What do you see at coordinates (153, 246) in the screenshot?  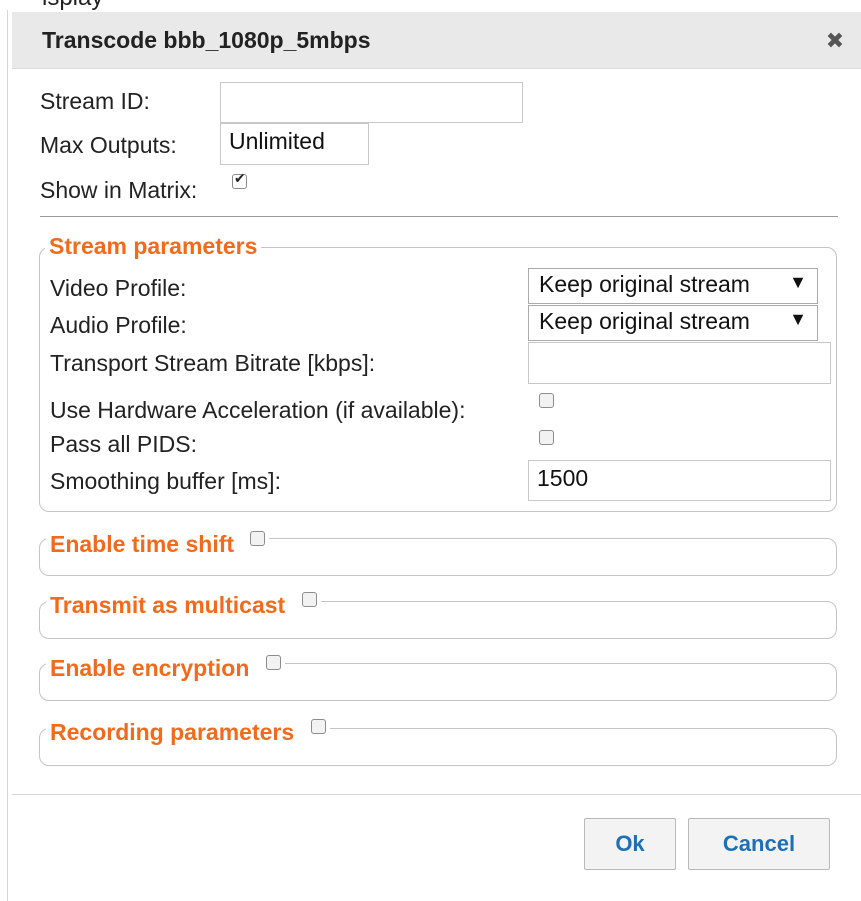 I see `stream-parameters-legend: Stream parameters` at bounding box center [153, 246].